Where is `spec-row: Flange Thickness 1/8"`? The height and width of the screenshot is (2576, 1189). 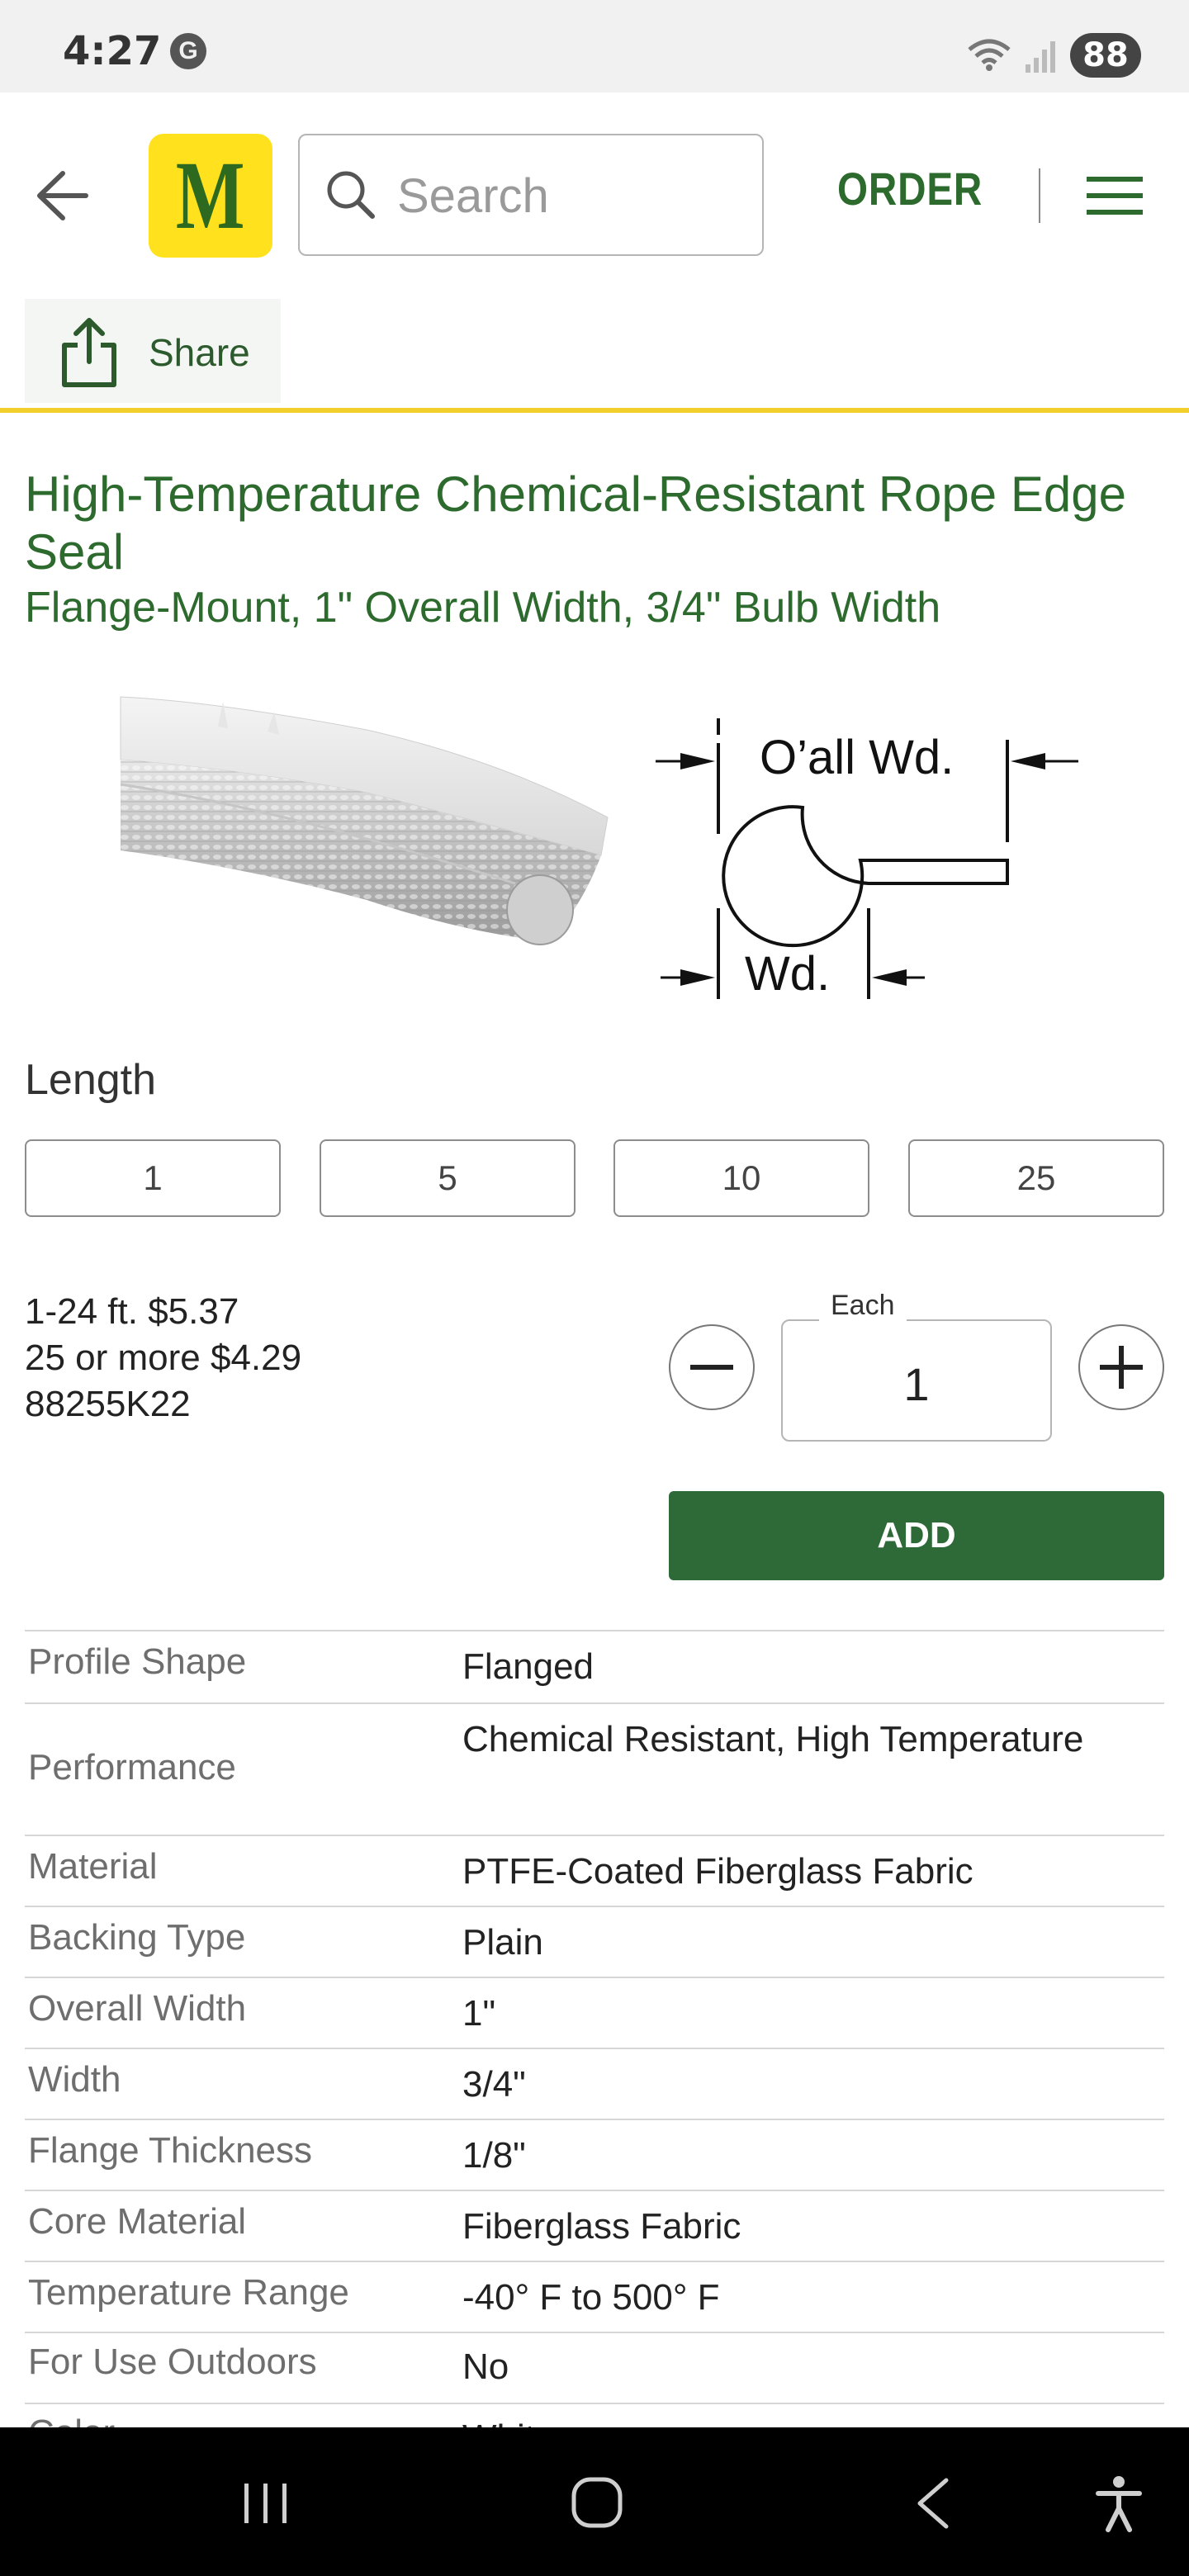
spec-row: Flange Thickness 1/8" is located at coordinates (594, 2154).